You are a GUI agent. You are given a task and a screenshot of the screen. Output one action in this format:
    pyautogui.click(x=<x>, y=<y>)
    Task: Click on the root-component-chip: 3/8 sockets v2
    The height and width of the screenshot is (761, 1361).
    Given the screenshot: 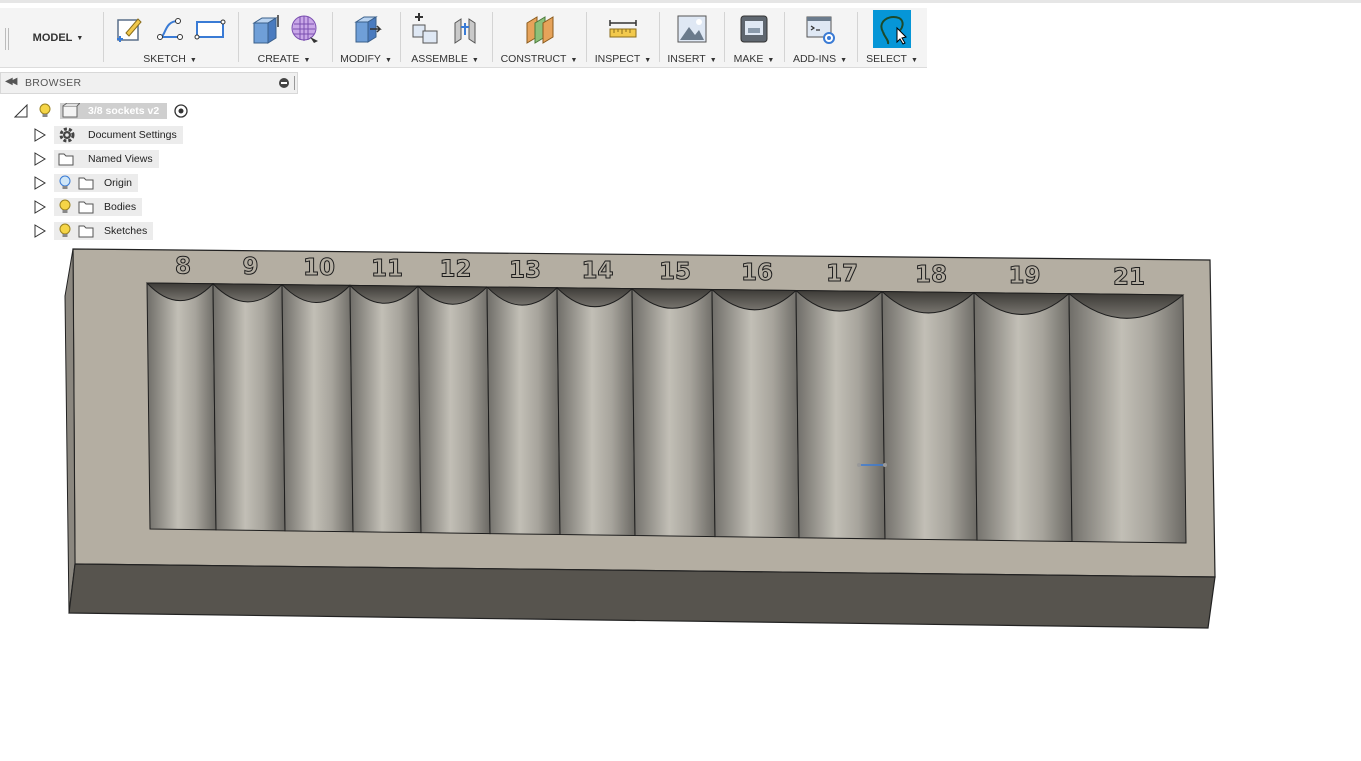 What is the action you would take?
    pyautogui.click(x=114, y=111)
    